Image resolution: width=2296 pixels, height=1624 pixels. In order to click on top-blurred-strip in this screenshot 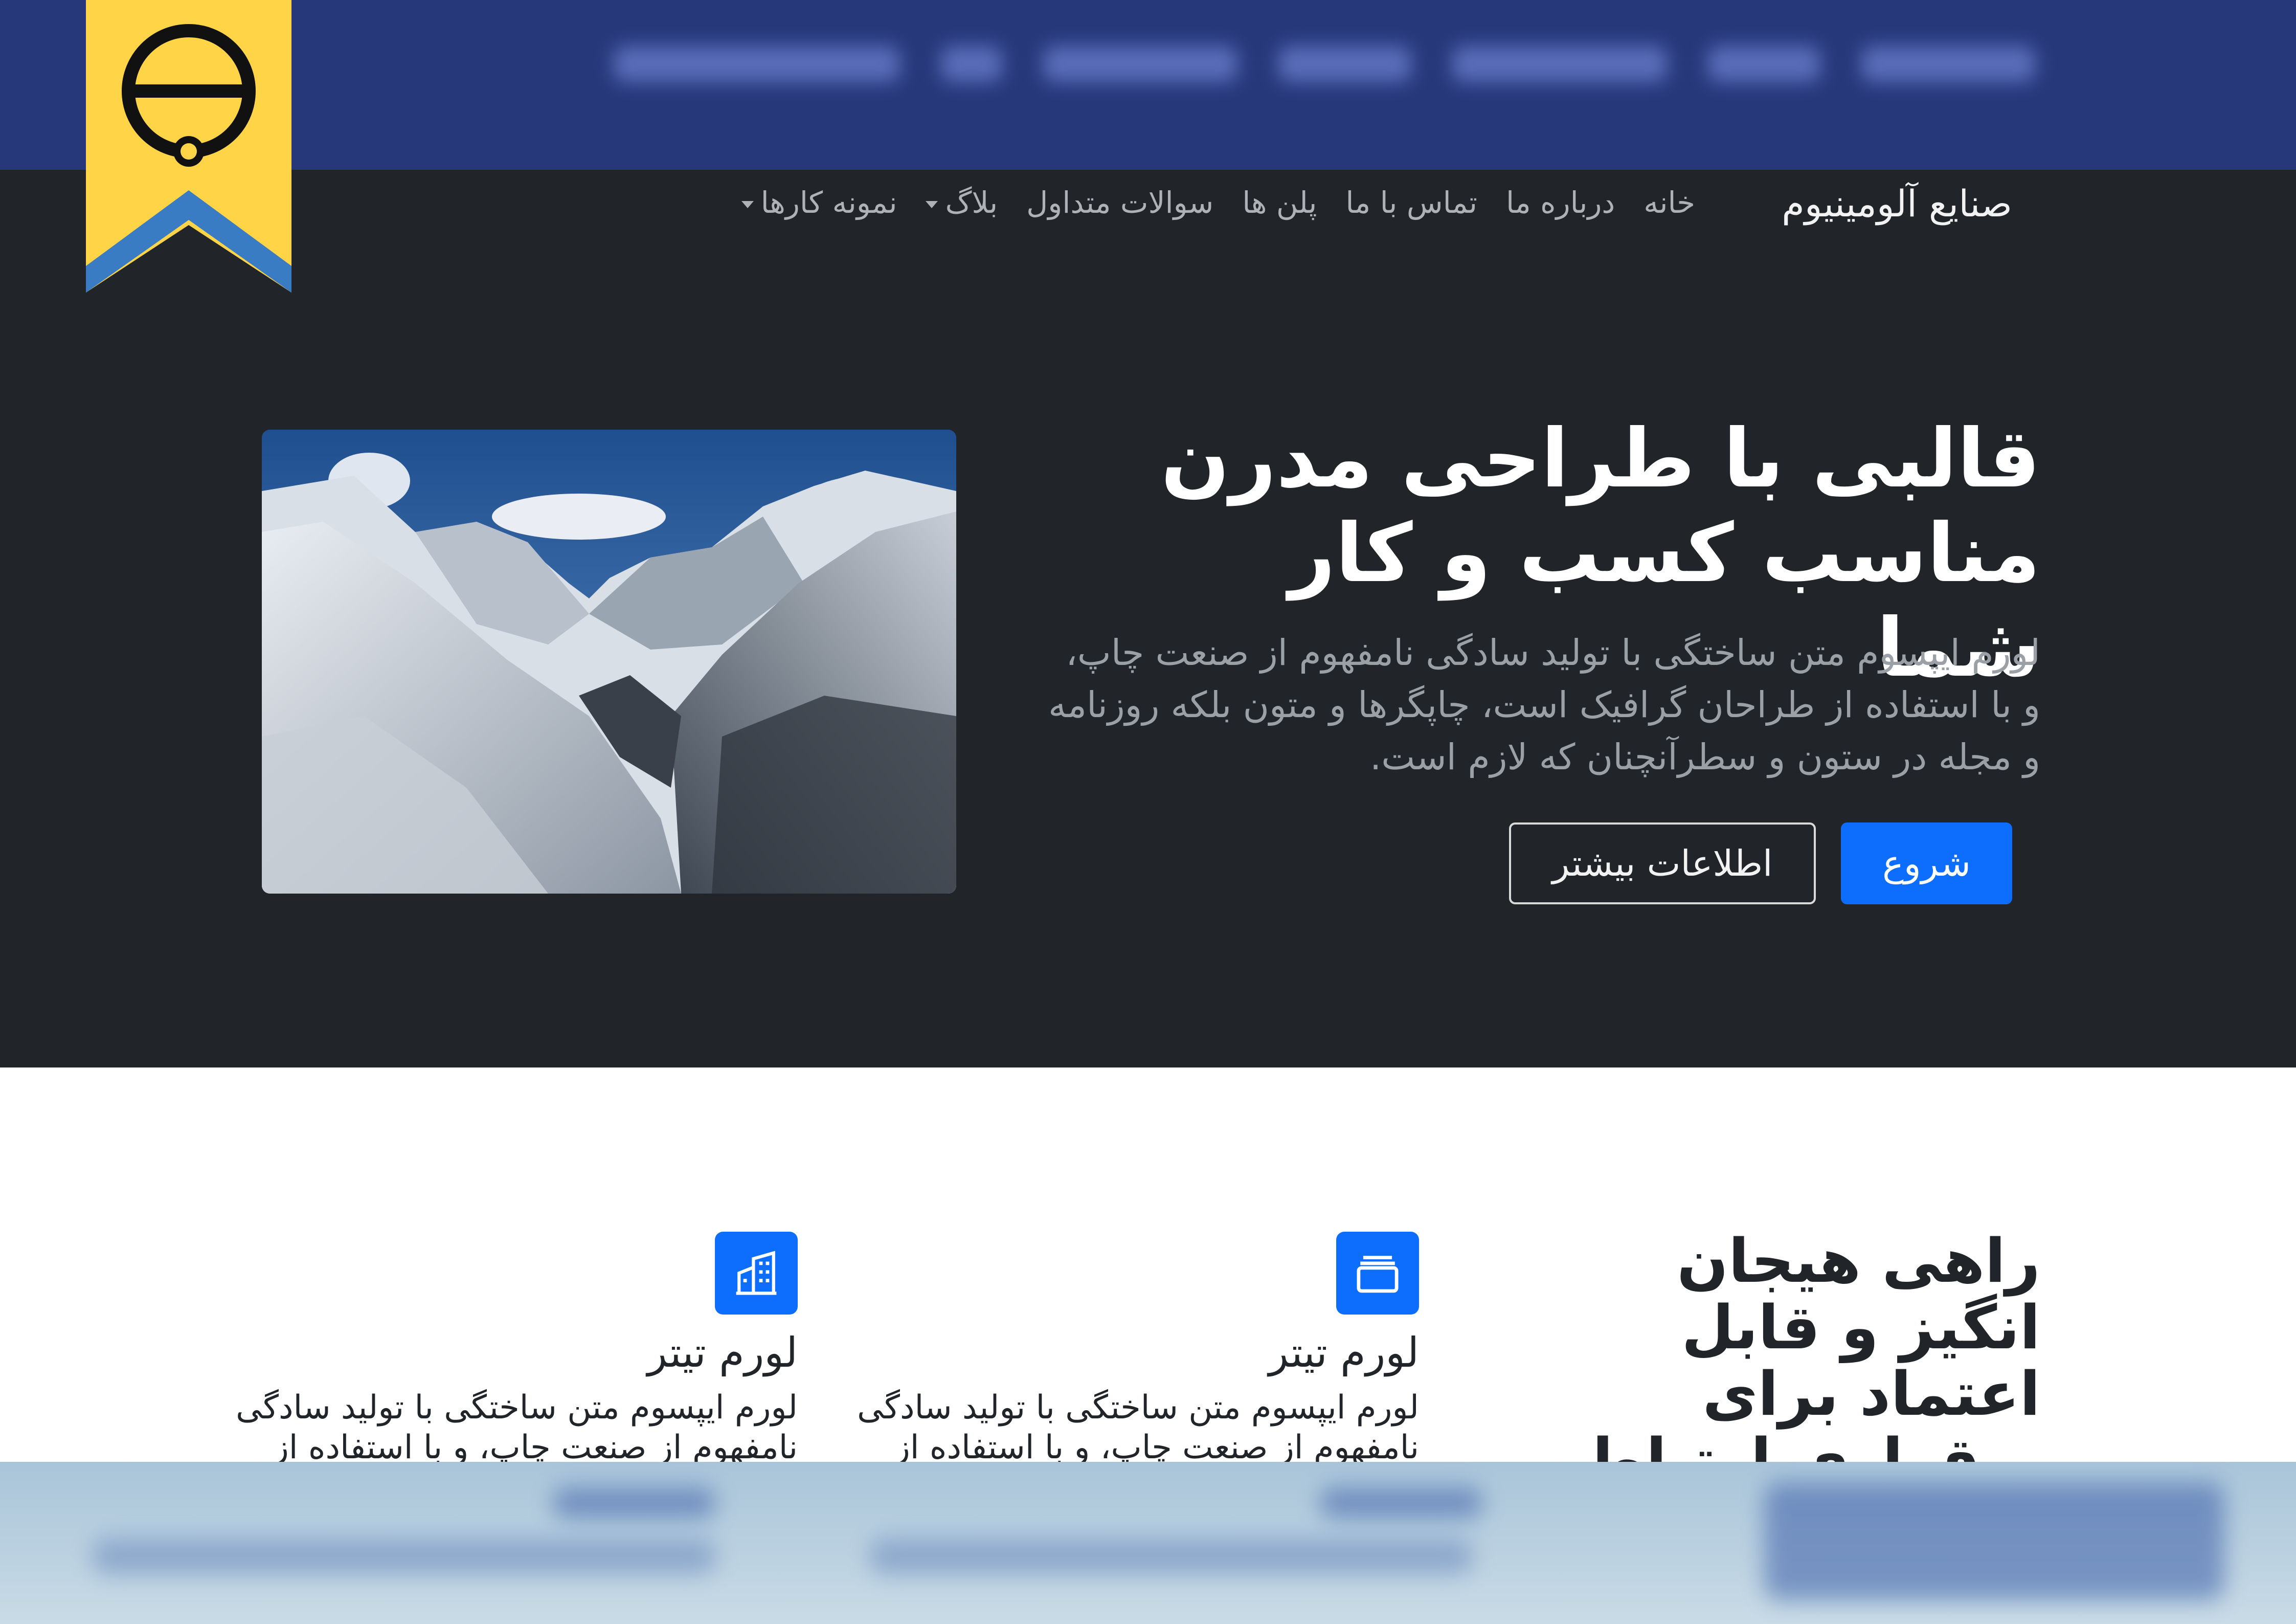, I will do `click(1148, 85)`.